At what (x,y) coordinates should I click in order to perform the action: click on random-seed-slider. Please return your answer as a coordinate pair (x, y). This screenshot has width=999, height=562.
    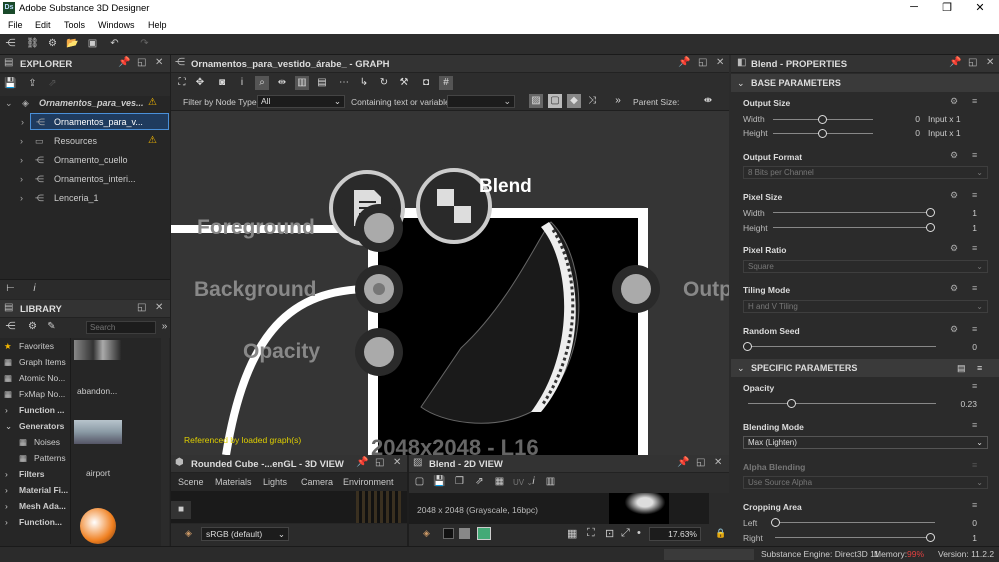
    Looking at the image, I should click on (842, 346).